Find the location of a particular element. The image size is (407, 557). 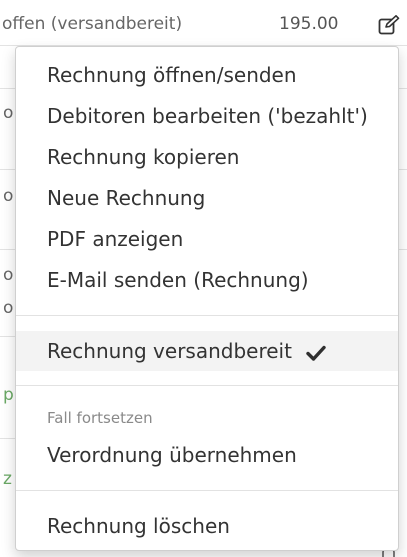

menu-item-rechnung-loeschen: Rechnung löschen is located at coordinates (207, 526).